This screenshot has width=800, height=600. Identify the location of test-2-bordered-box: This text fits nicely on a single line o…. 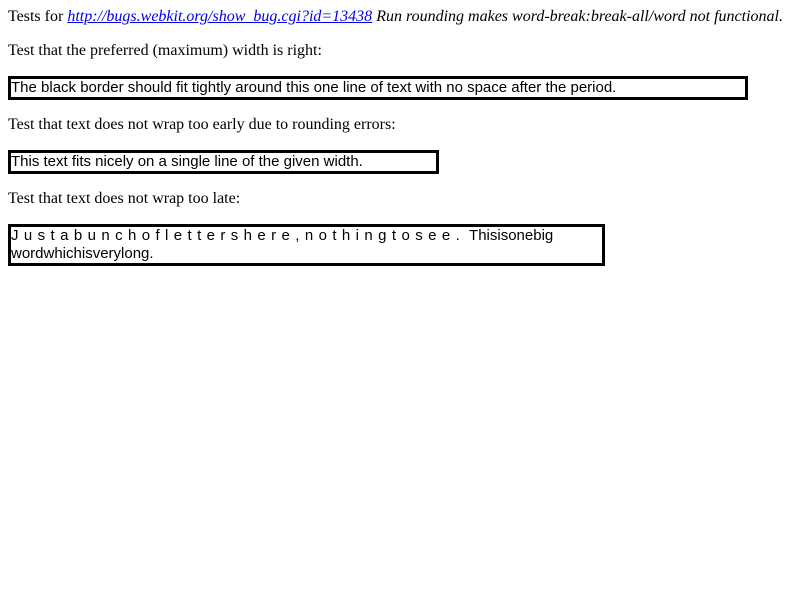
(223, 162).